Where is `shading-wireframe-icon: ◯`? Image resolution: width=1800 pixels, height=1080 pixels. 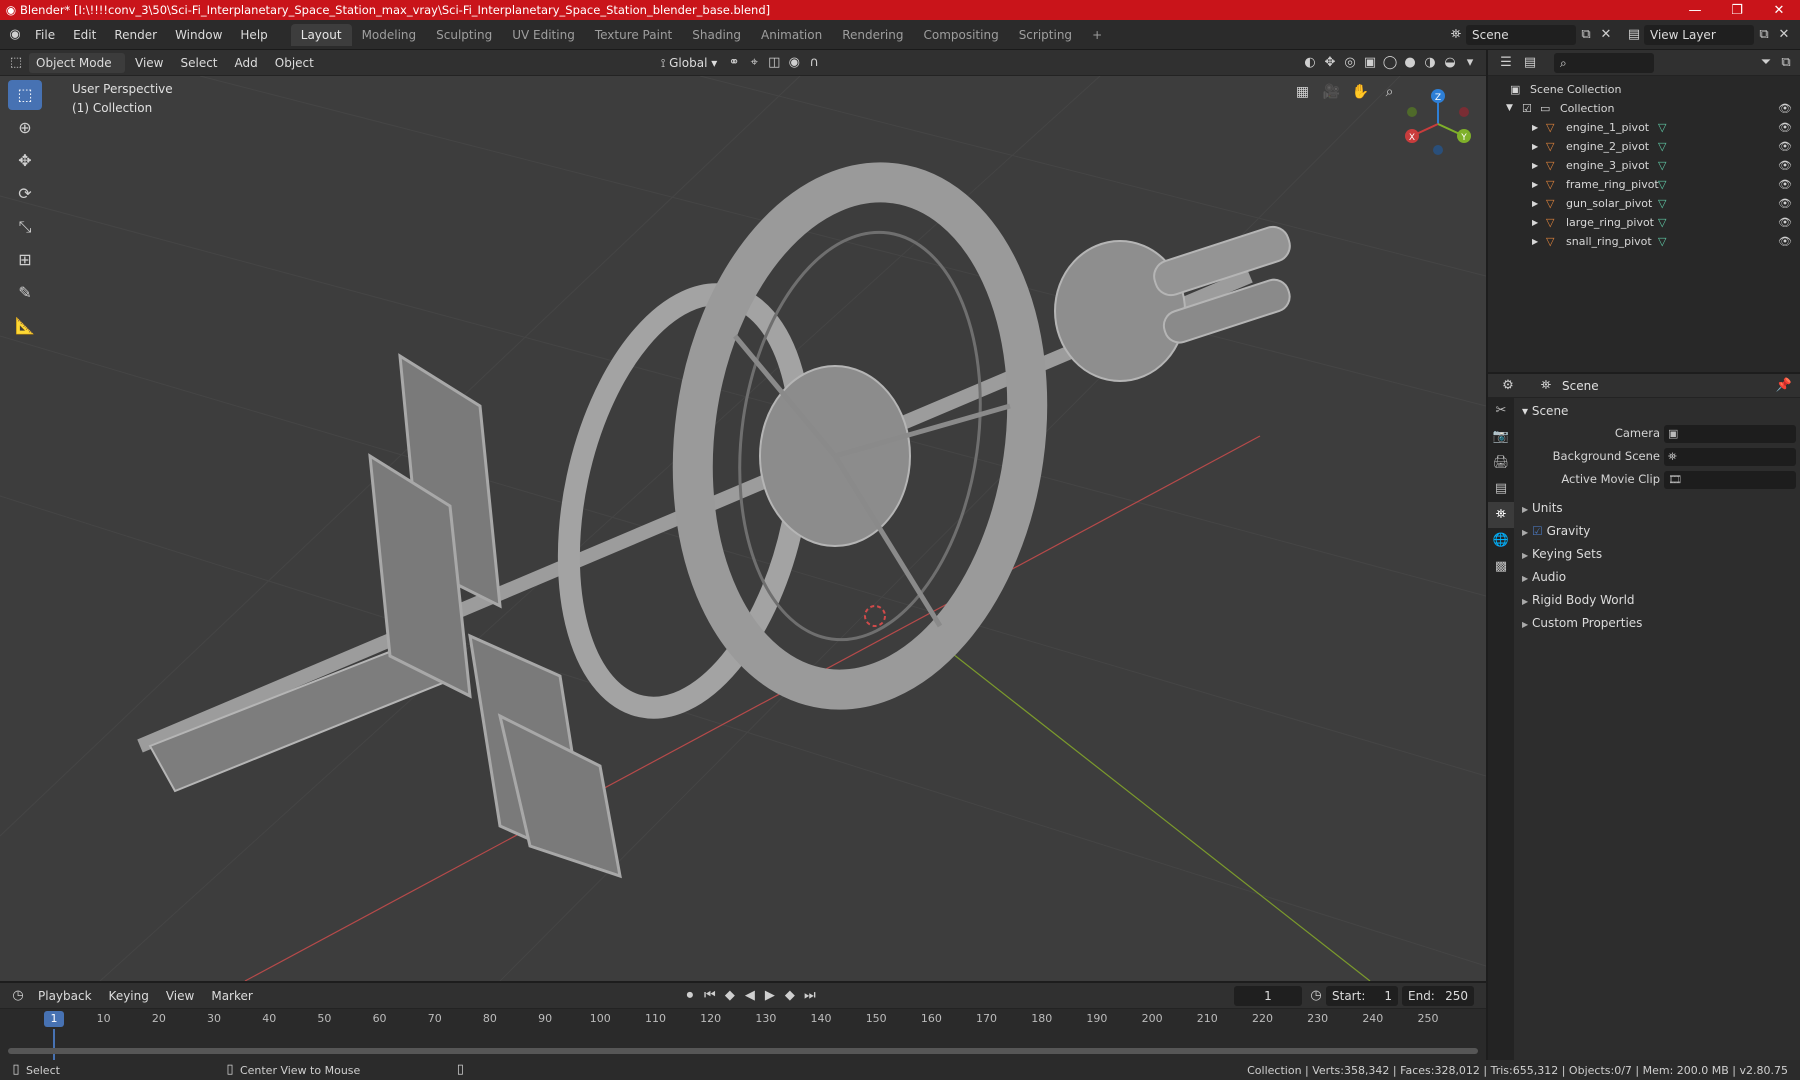 shading-wireframe-icon: ◯ is located at coordinates (1390, 63).